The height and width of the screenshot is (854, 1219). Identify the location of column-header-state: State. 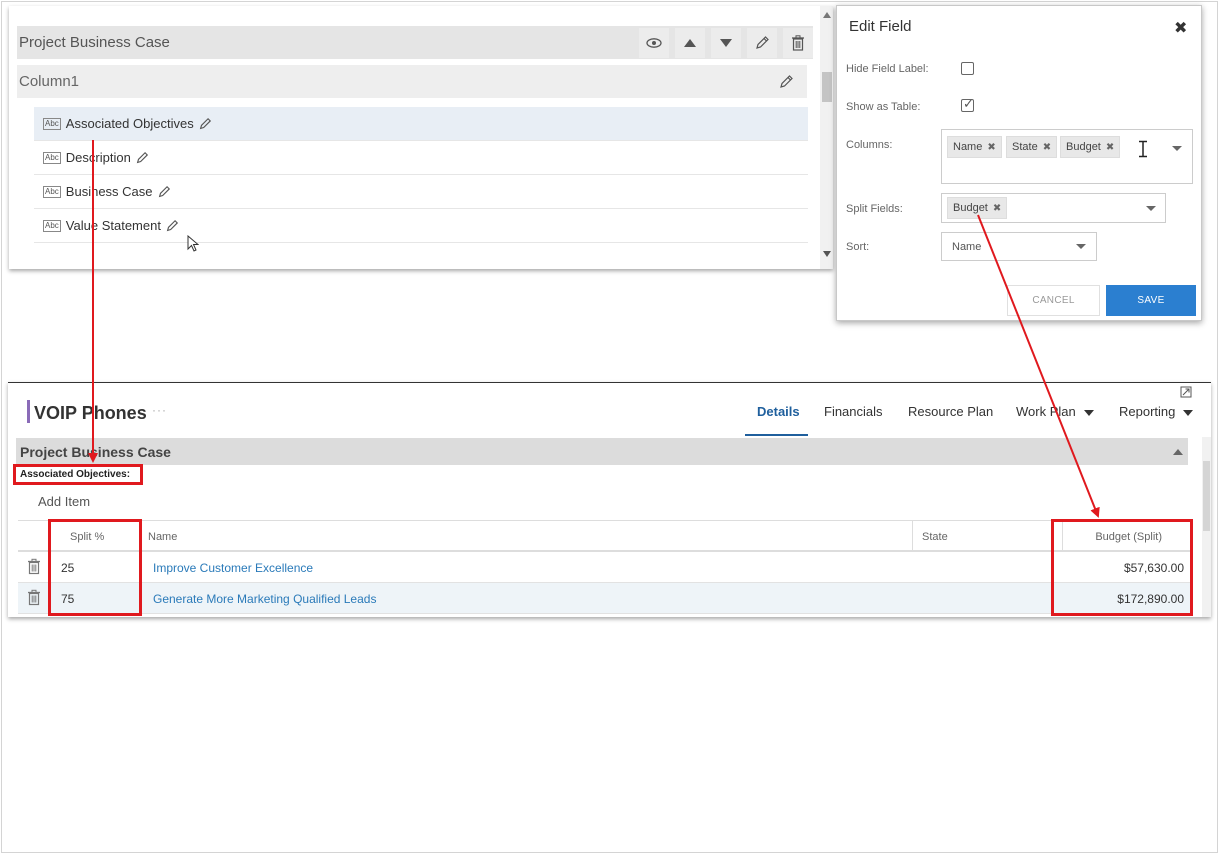
(935, 537).